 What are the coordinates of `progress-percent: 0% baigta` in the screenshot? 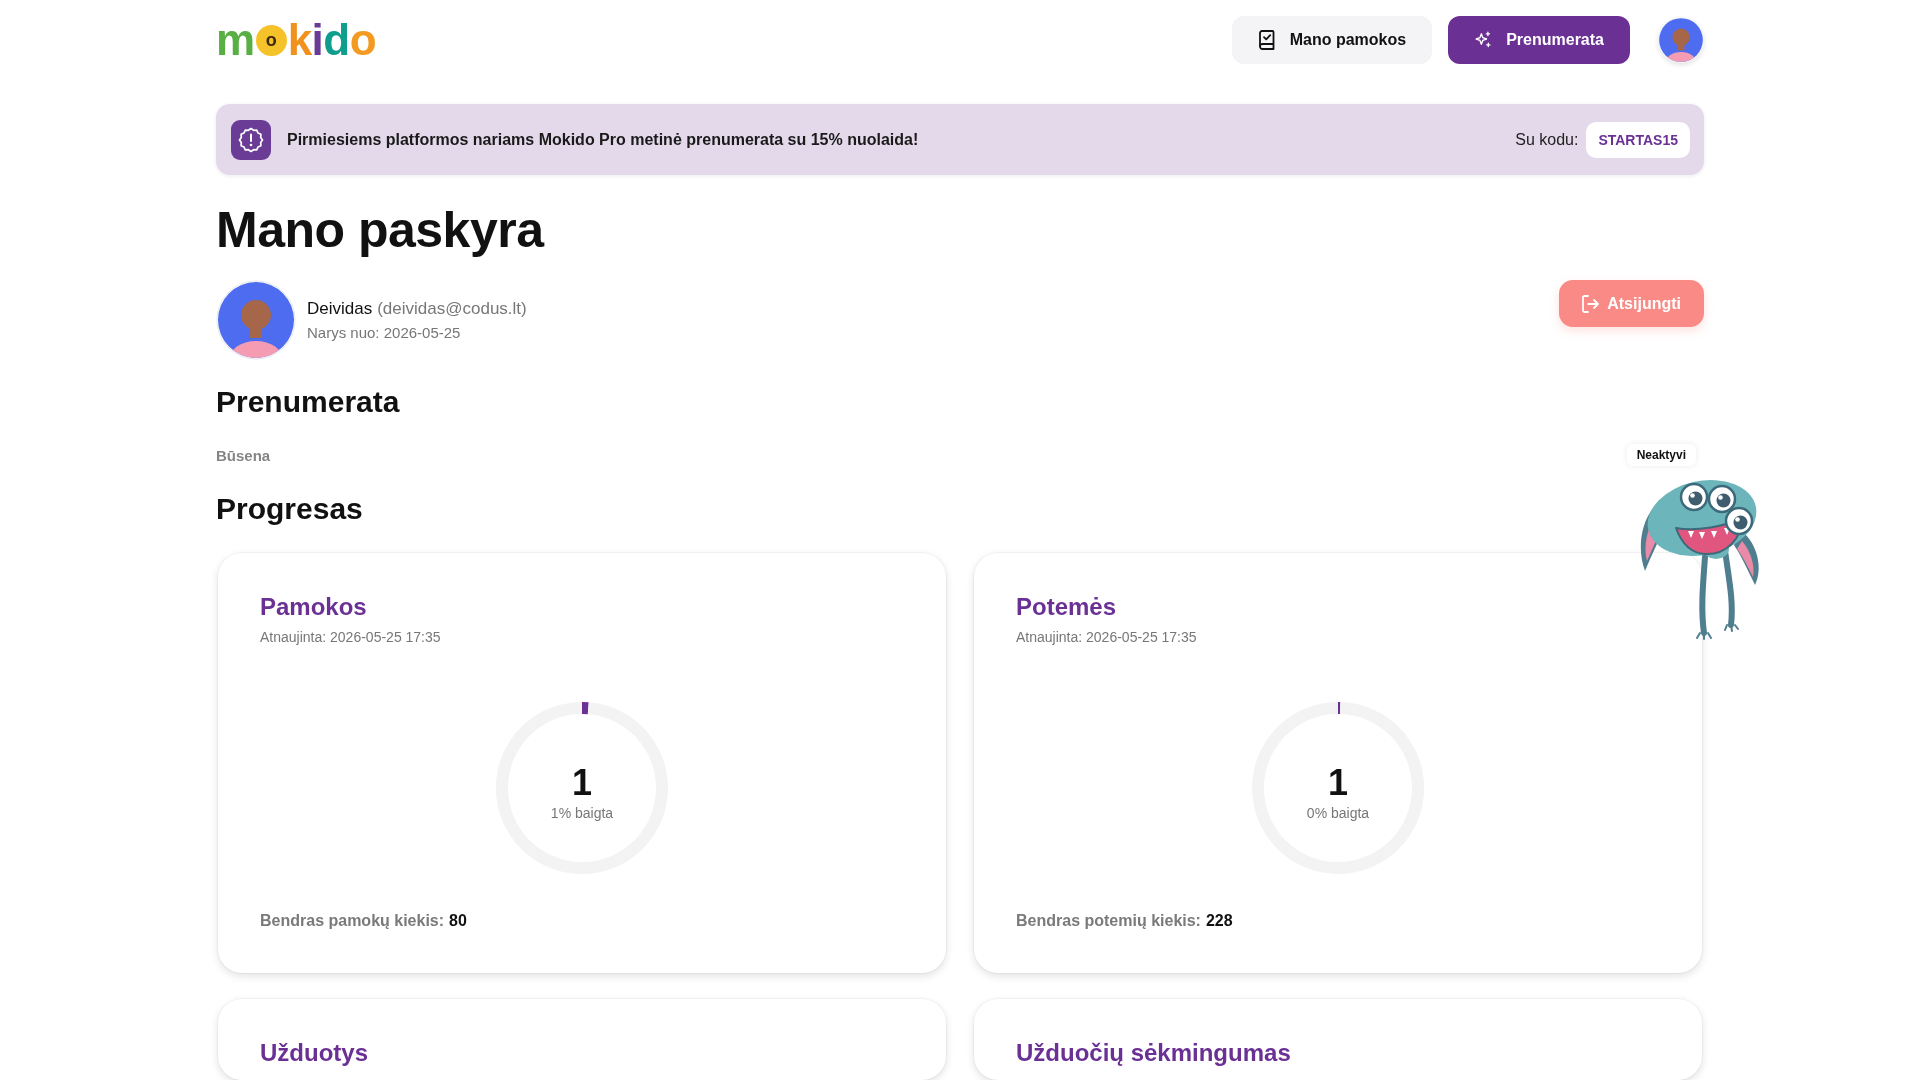 It's located at (1338, 813).